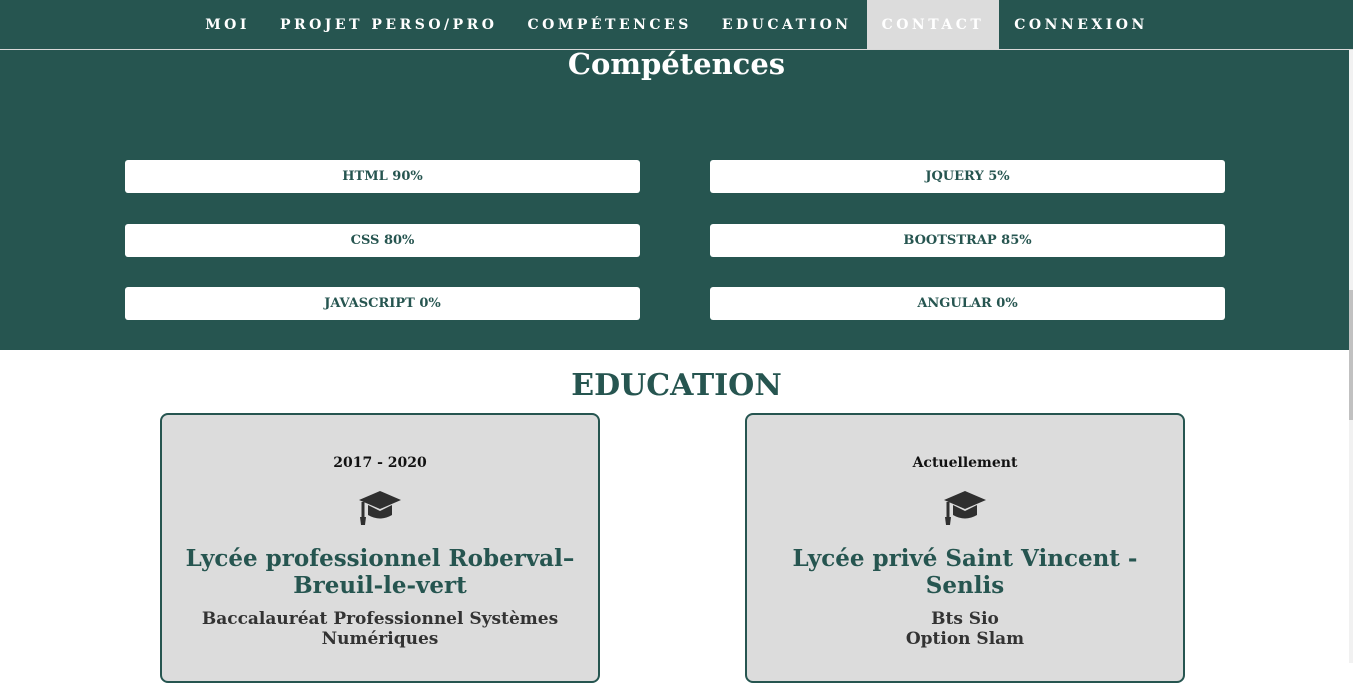 The width and height of the screenshot is (1353, 683). I want to click on skill-bar-javascript: JAVASCRIPT 0%, so click(382, 303).